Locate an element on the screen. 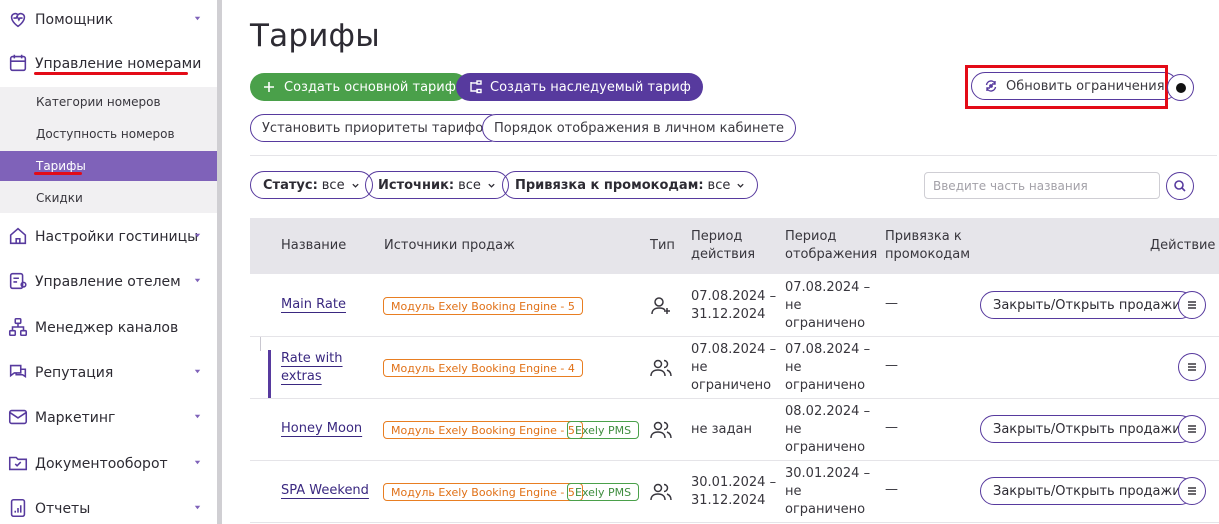 The height and width of the screenshot is (524, 1219). header-period-display: Период отображения is located at coordinates (831, 246).